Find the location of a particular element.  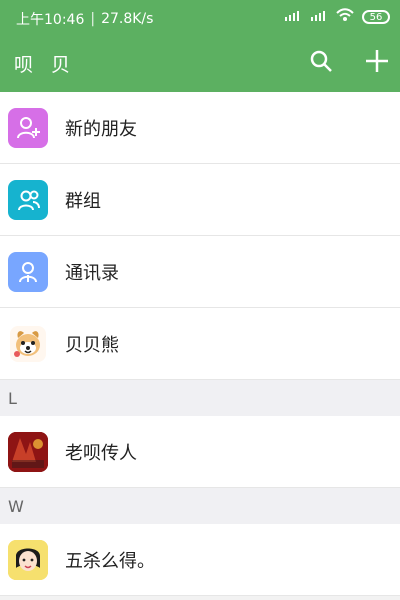

section-letter: W is located at coordinates (16, 506).